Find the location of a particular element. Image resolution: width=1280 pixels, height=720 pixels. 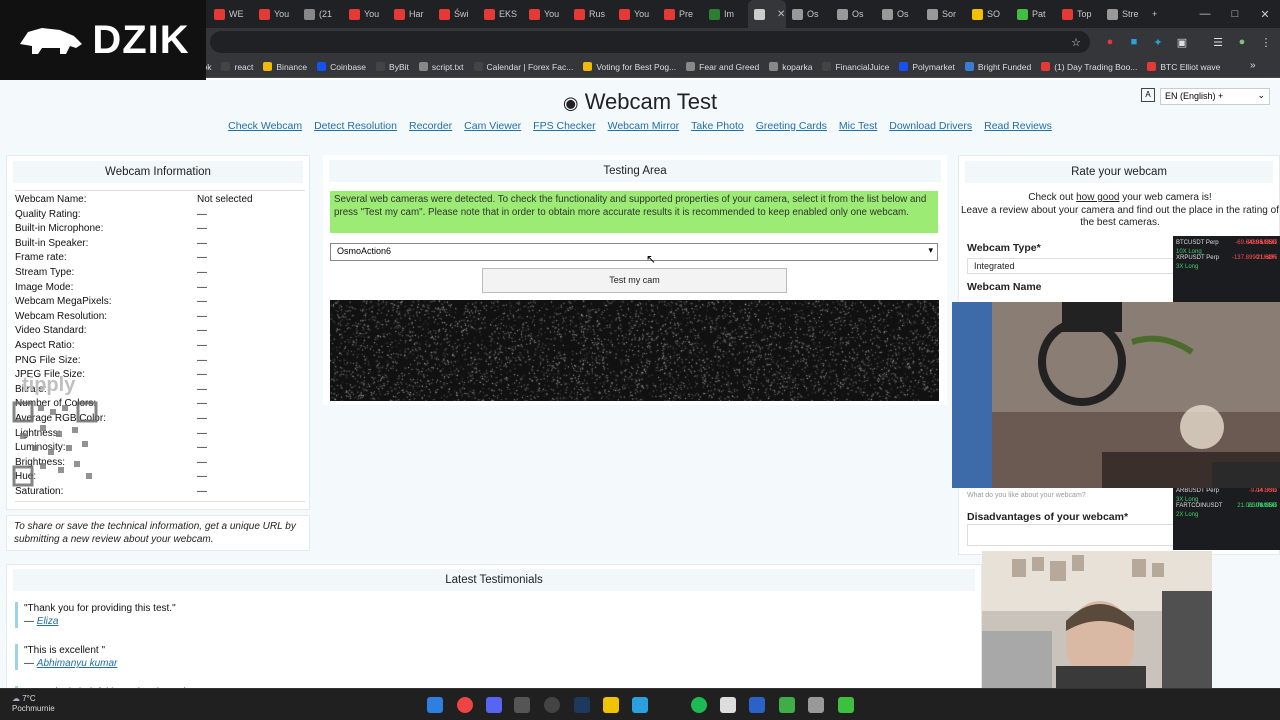

folder-icon is located at coordinates (611, 705).